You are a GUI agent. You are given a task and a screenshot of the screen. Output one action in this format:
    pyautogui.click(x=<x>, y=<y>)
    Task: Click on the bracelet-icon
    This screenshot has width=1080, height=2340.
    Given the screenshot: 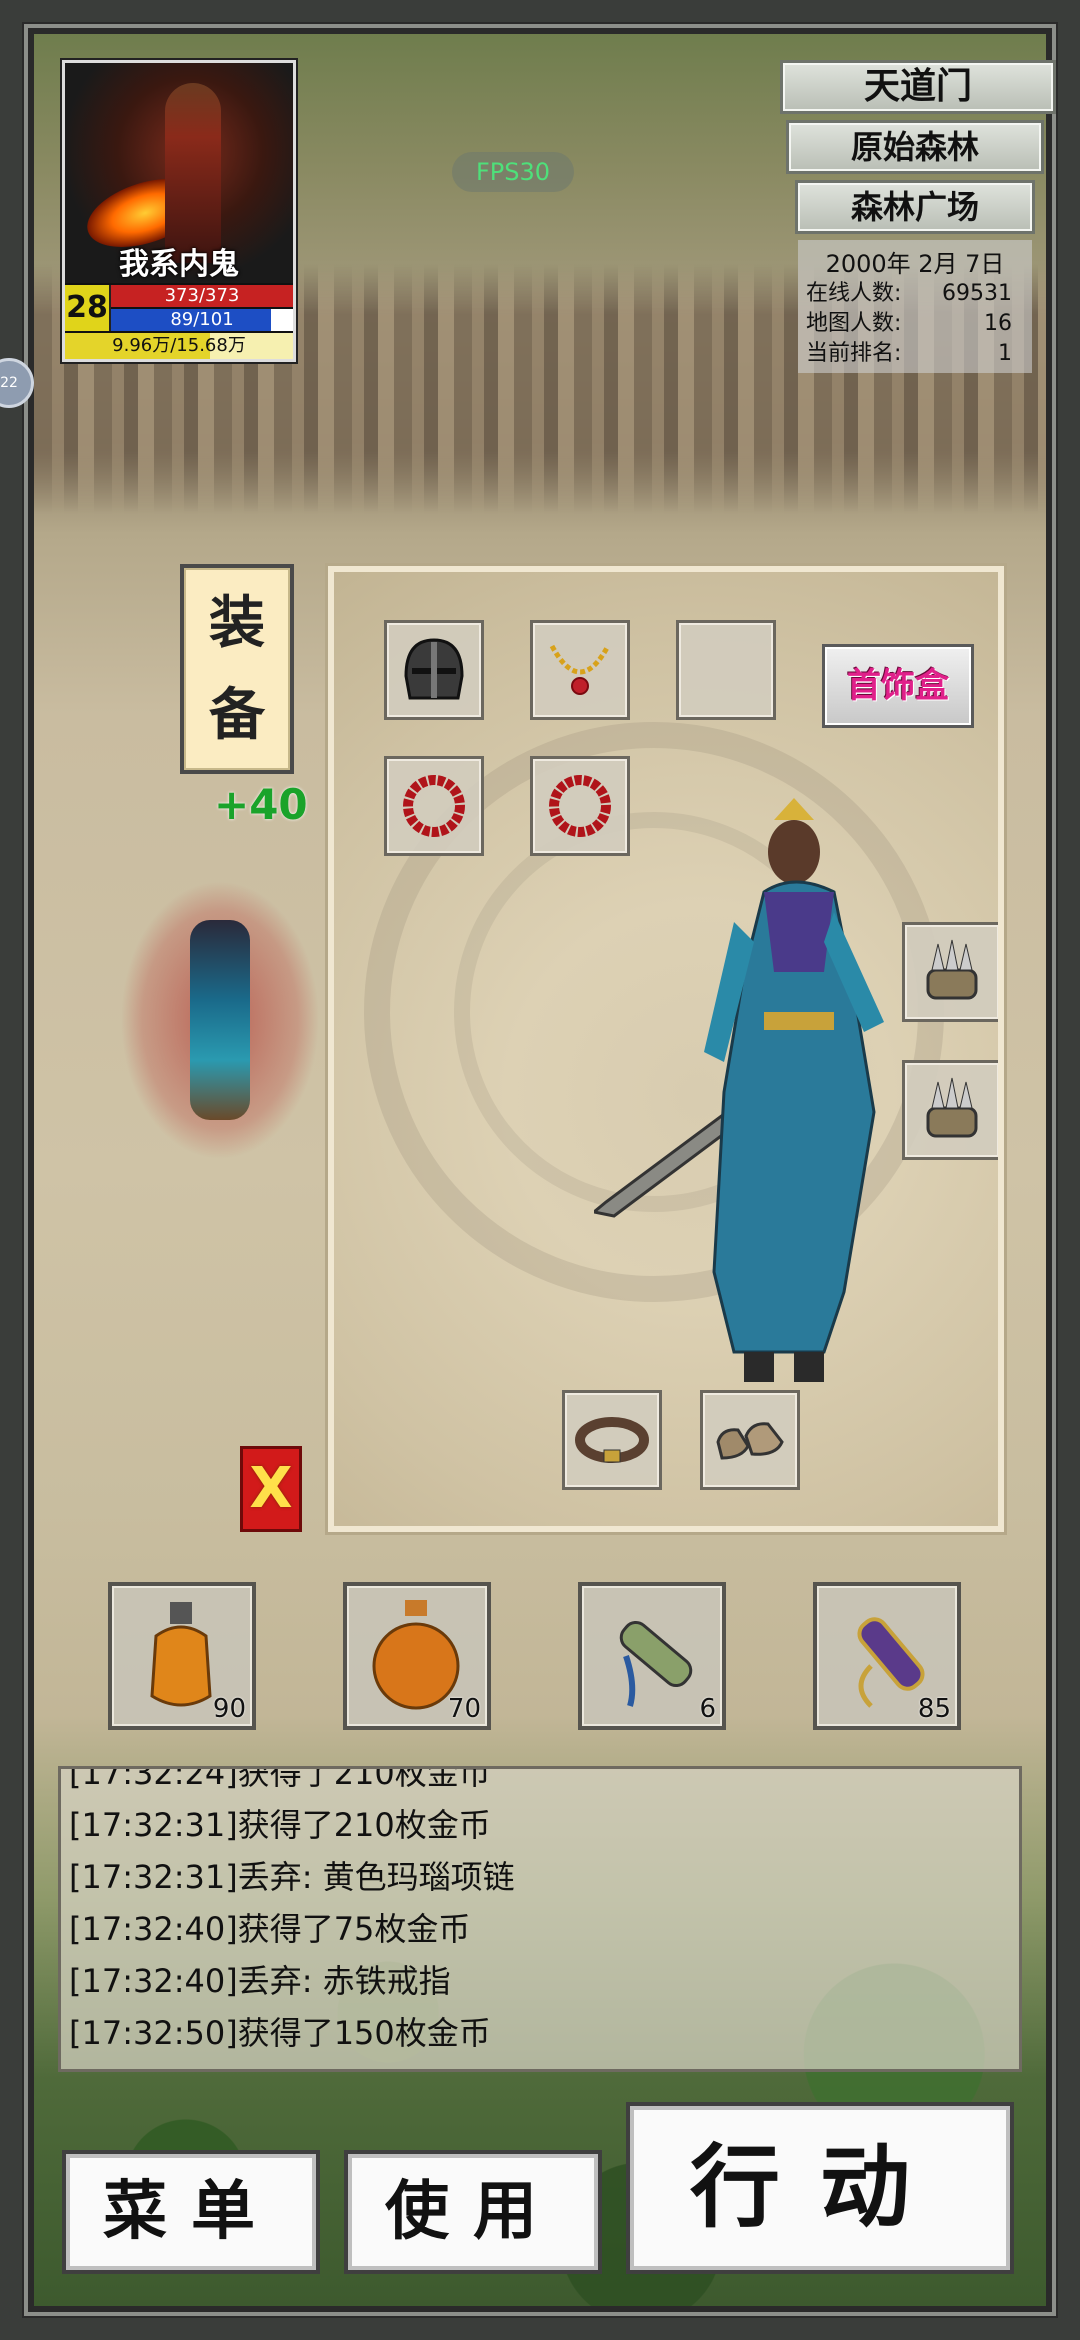 What is the action you would take?
    pyautogui.click(x=434, y=806)
    